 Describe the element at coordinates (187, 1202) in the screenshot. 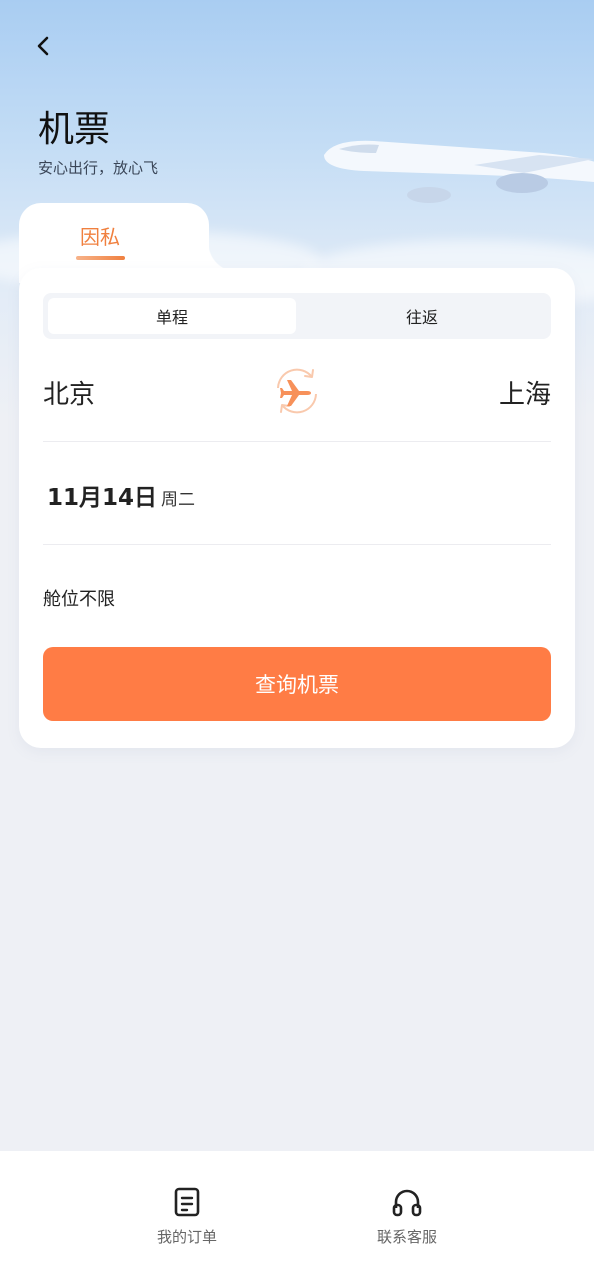

I see `order-icon` at that location.